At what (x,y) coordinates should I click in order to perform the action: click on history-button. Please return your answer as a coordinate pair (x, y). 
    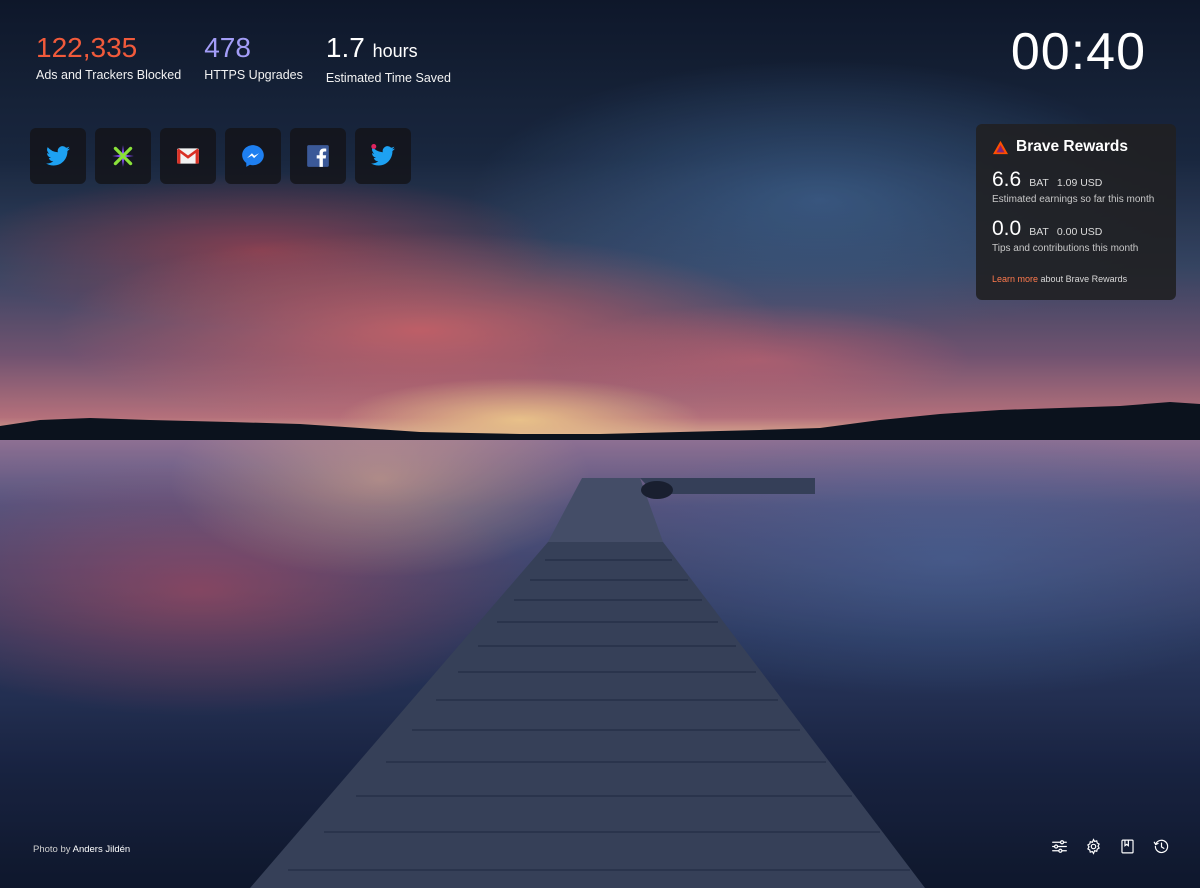
    Looking at the image, I should click on (1161, 846).